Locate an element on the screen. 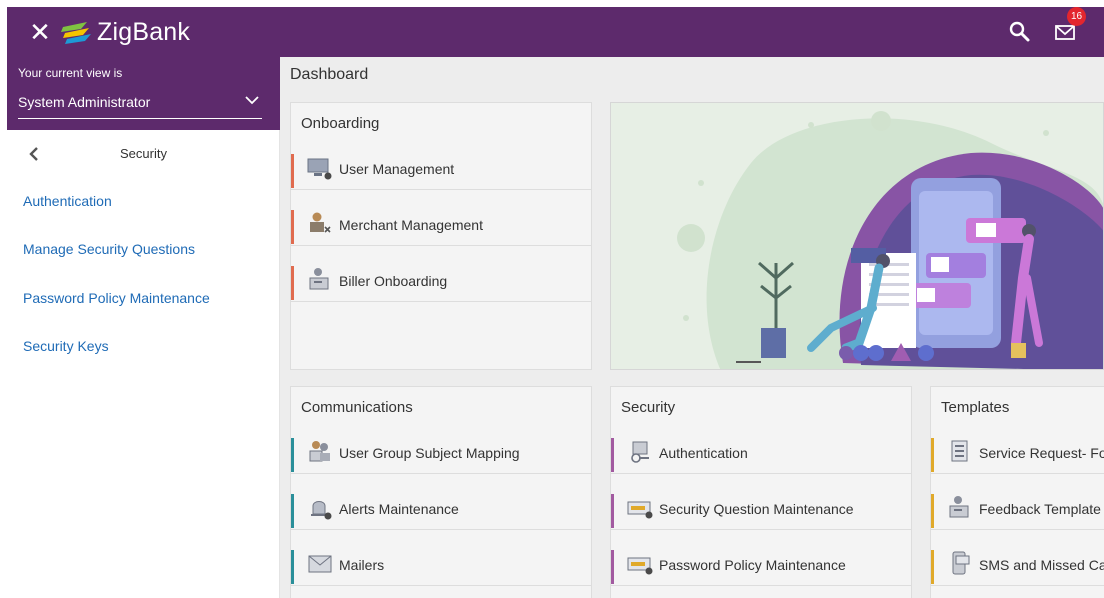  app-name: ZigBank is located at coordinates (144, 31).